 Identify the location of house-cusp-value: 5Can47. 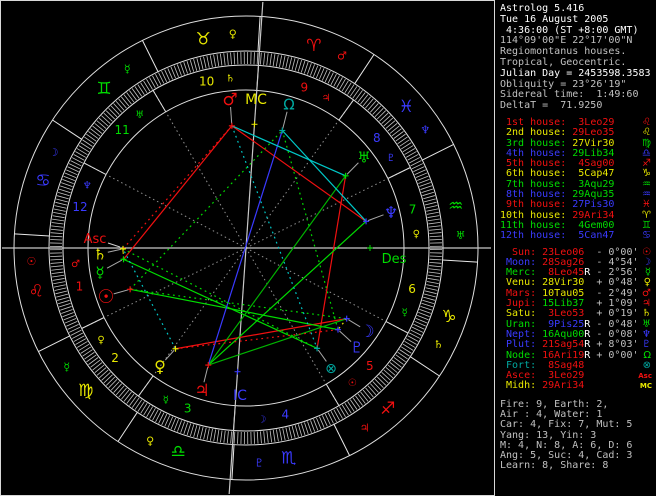
(590, 236).